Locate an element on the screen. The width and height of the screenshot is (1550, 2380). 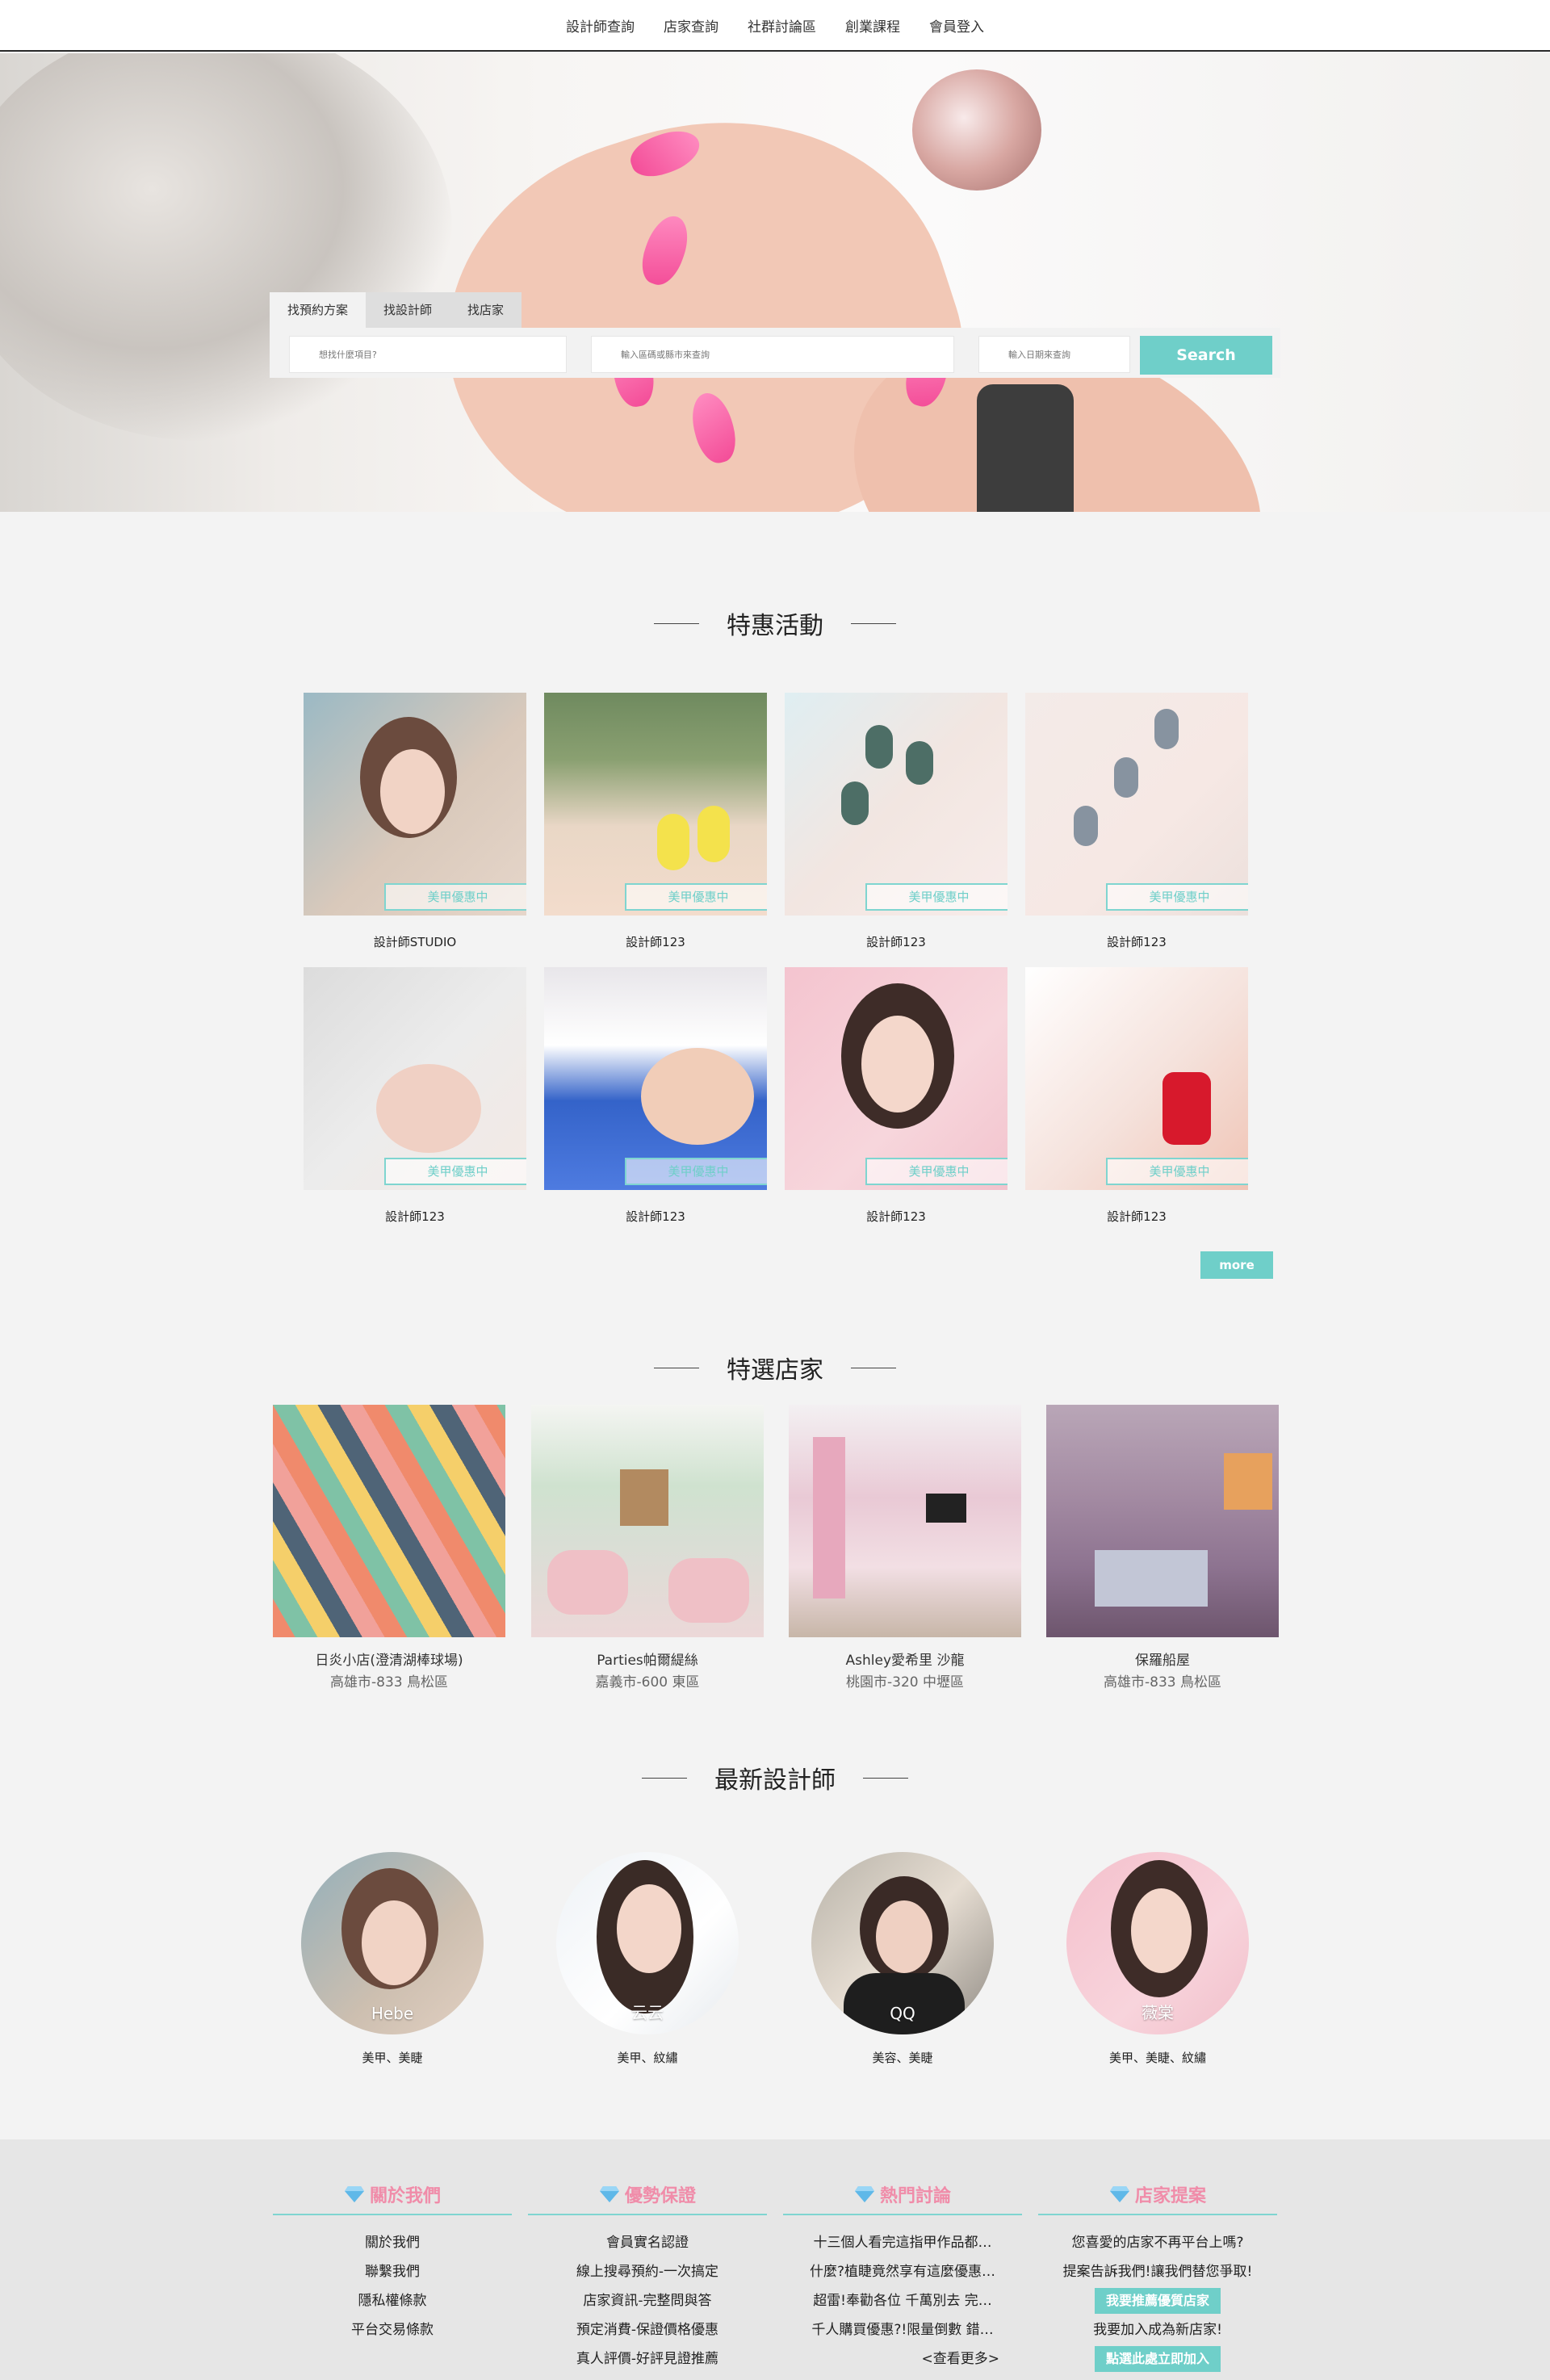
suggest-button-row: 點選此處立即加入 is located at coordinates (1157, 2359).